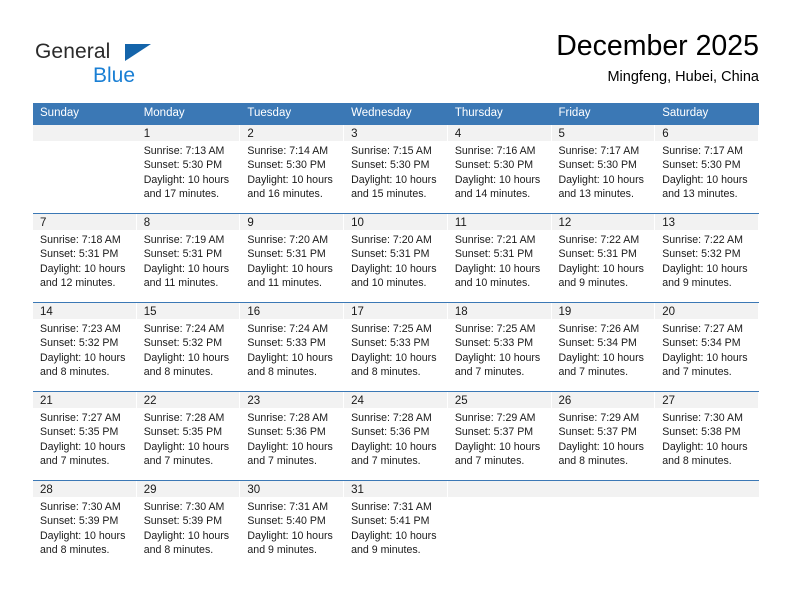 This screenshot has height=612, width=792. Describe the element at coordinates (386, 461) in the screenshot. I see `daylight-duration-line2: and 7 minutes.` at that location.